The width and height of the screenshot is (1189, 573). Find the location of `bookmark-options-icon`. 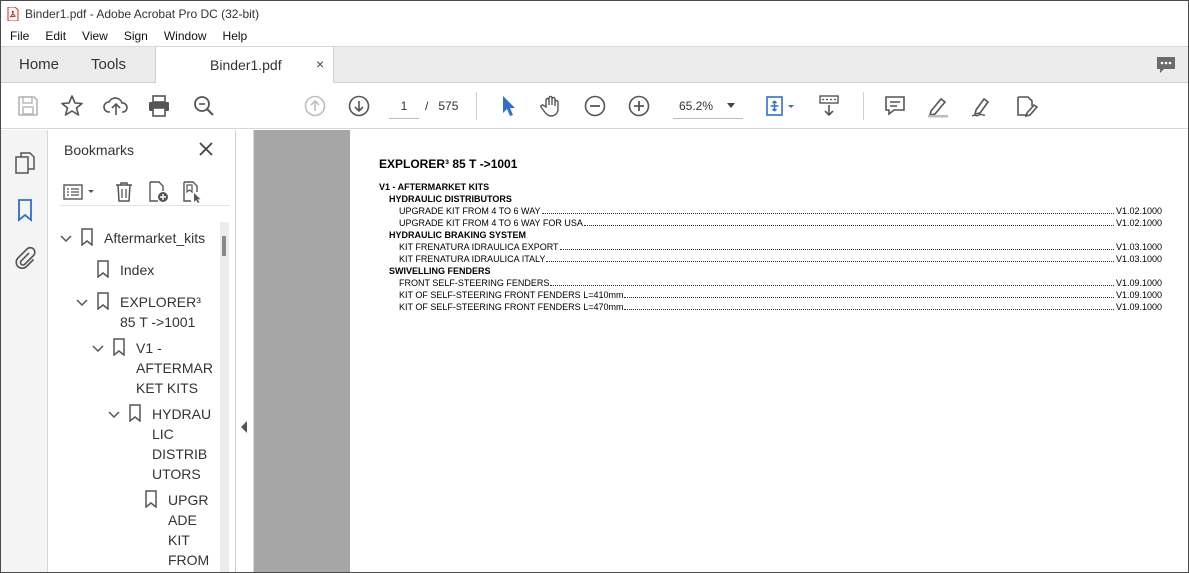

bookmark-options-icon is located at coordinates (80, 192).